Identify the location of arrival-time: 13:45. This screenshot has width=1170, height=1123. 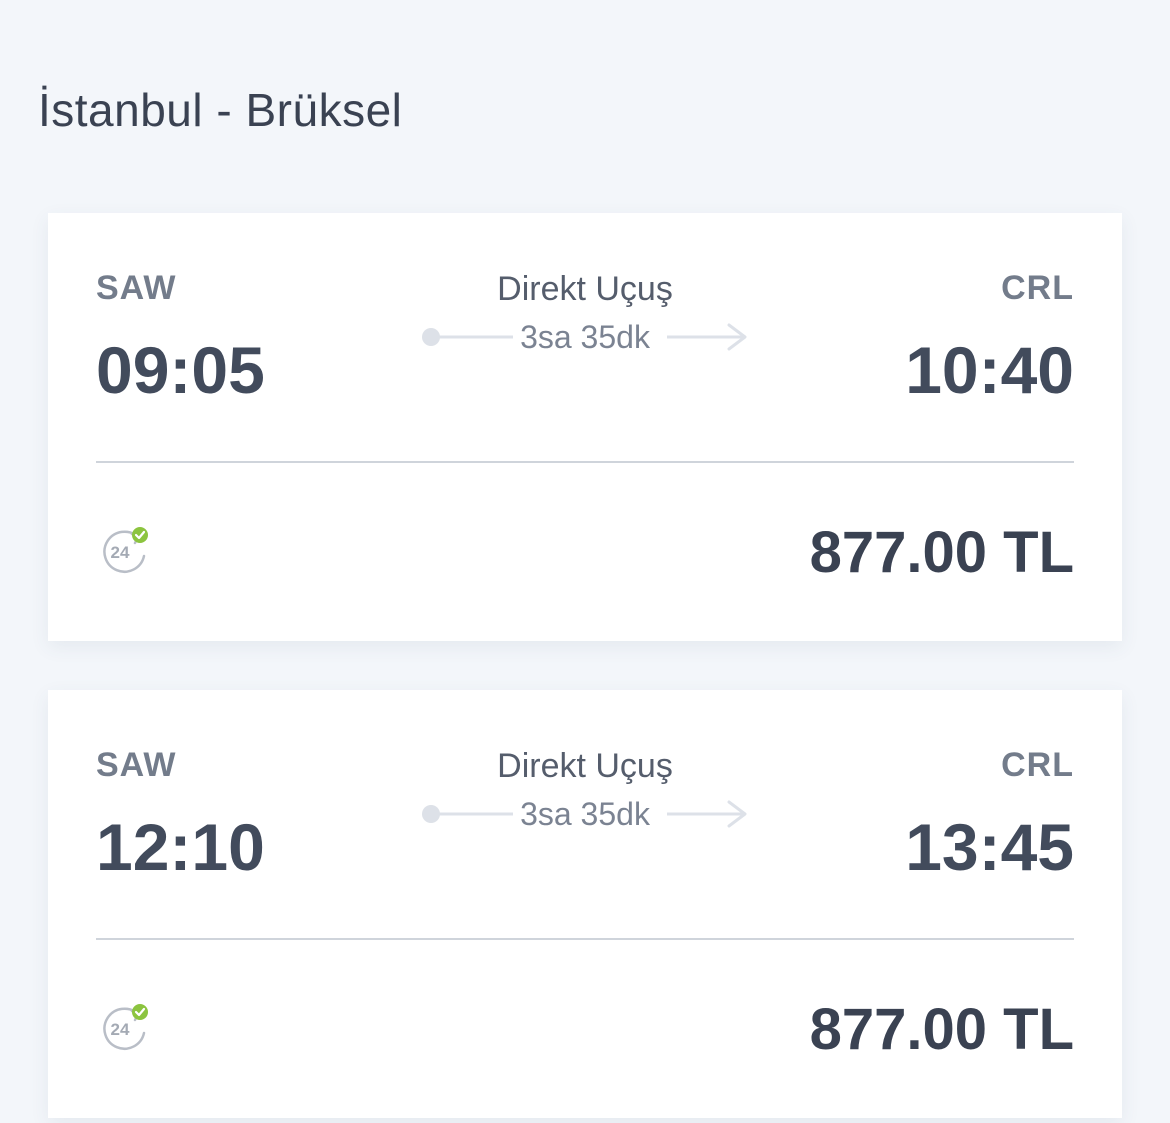
(989, 847).